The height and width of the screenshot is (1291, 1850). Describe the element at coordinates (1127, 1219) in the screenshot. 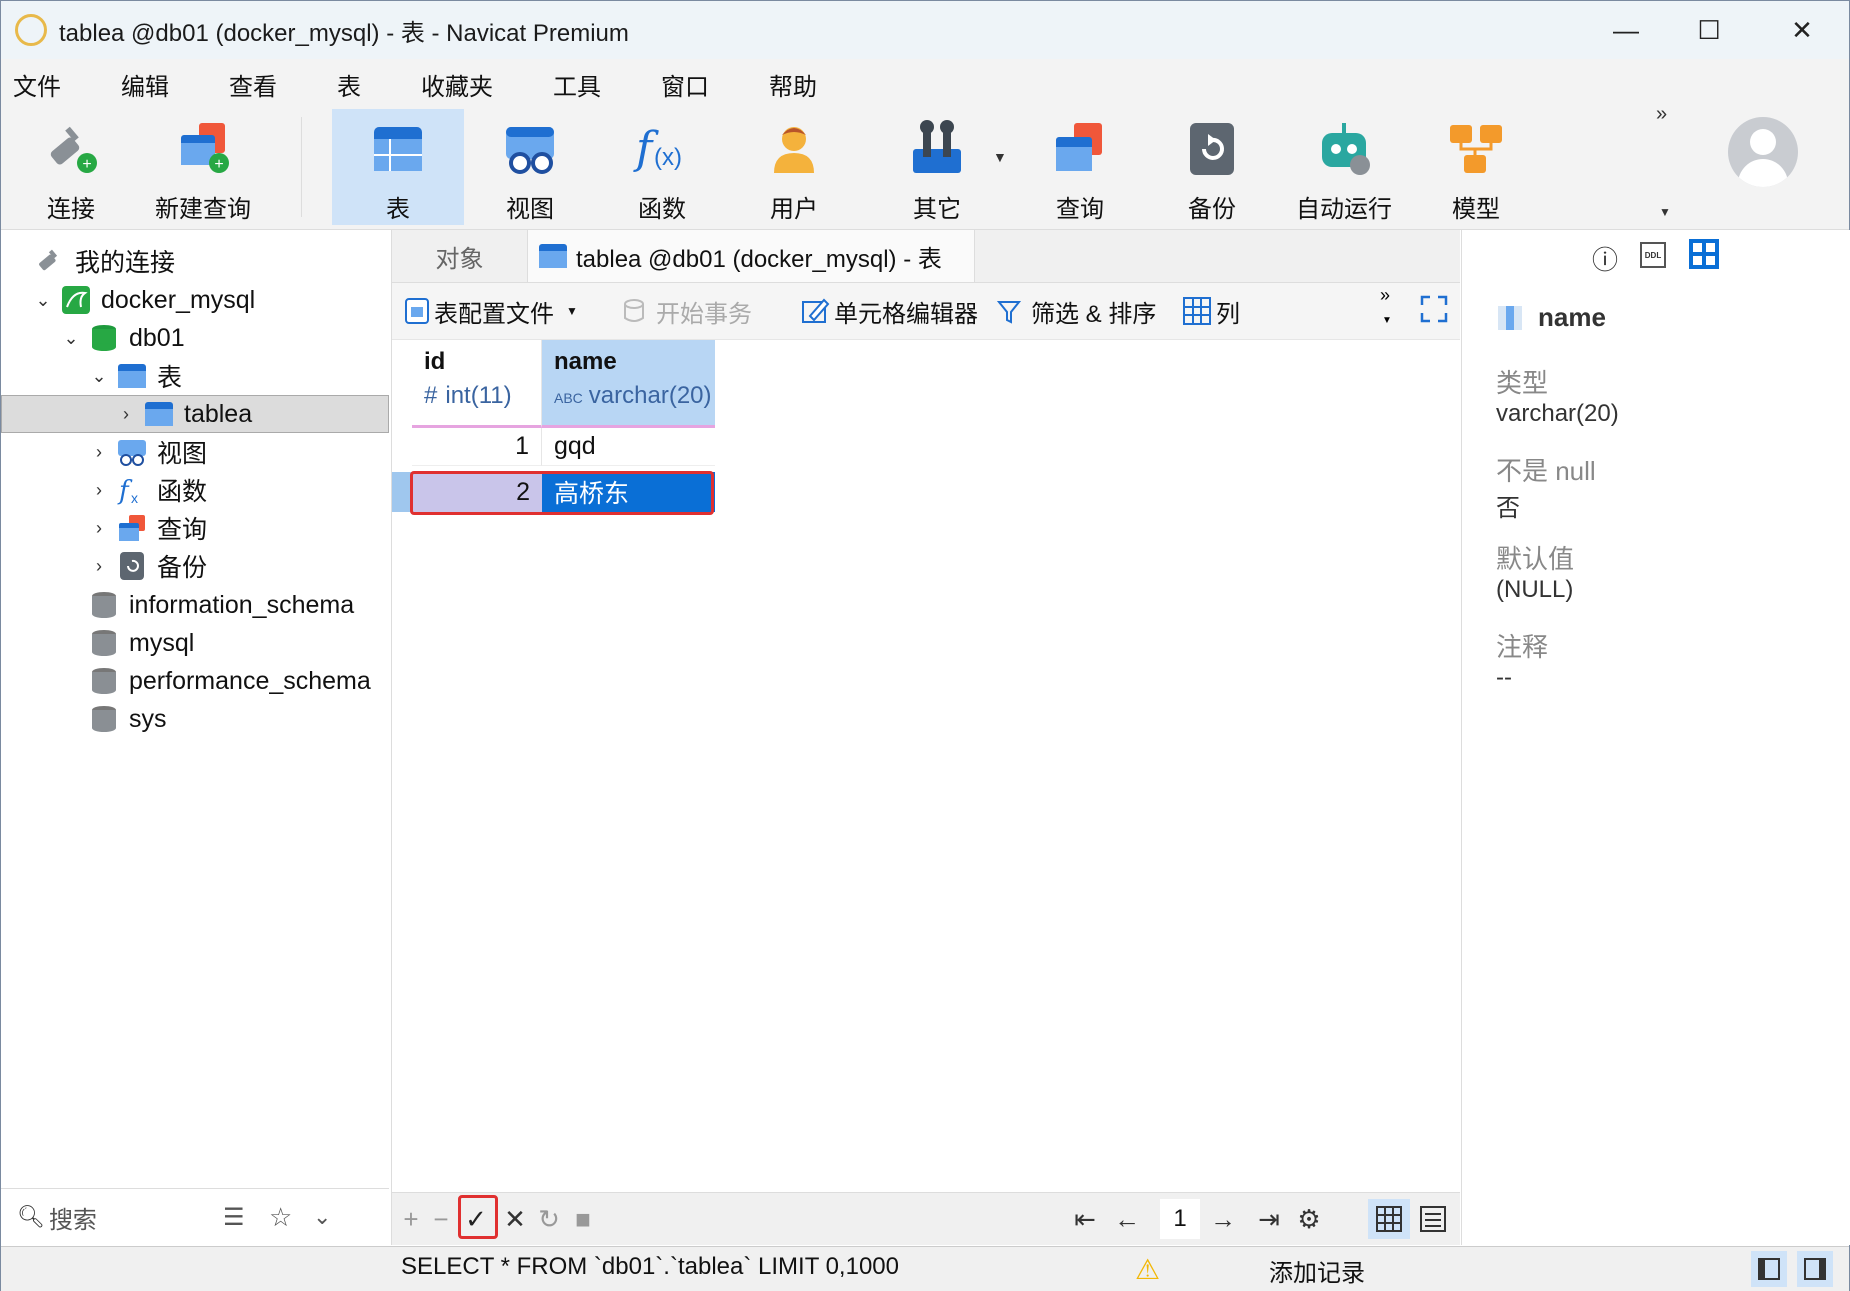

I see `previous-page-icon: ←` at that location.